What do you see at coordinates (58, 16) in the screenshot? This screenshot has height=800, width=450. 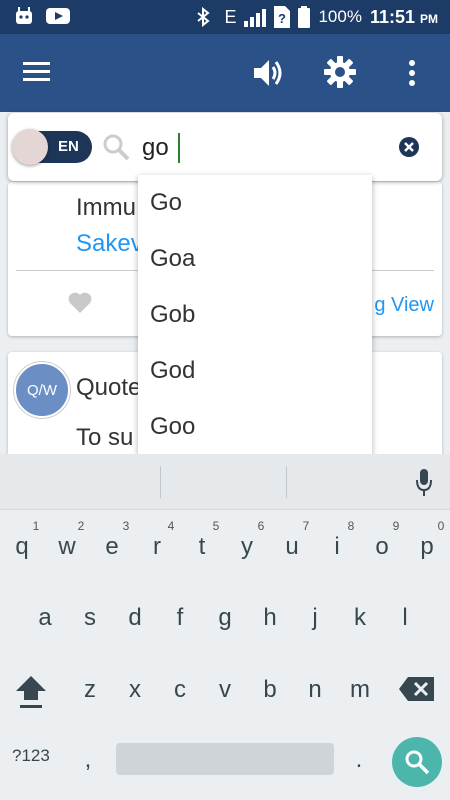 I see `youtube-notification-icon` at bounding box center [58, 16].